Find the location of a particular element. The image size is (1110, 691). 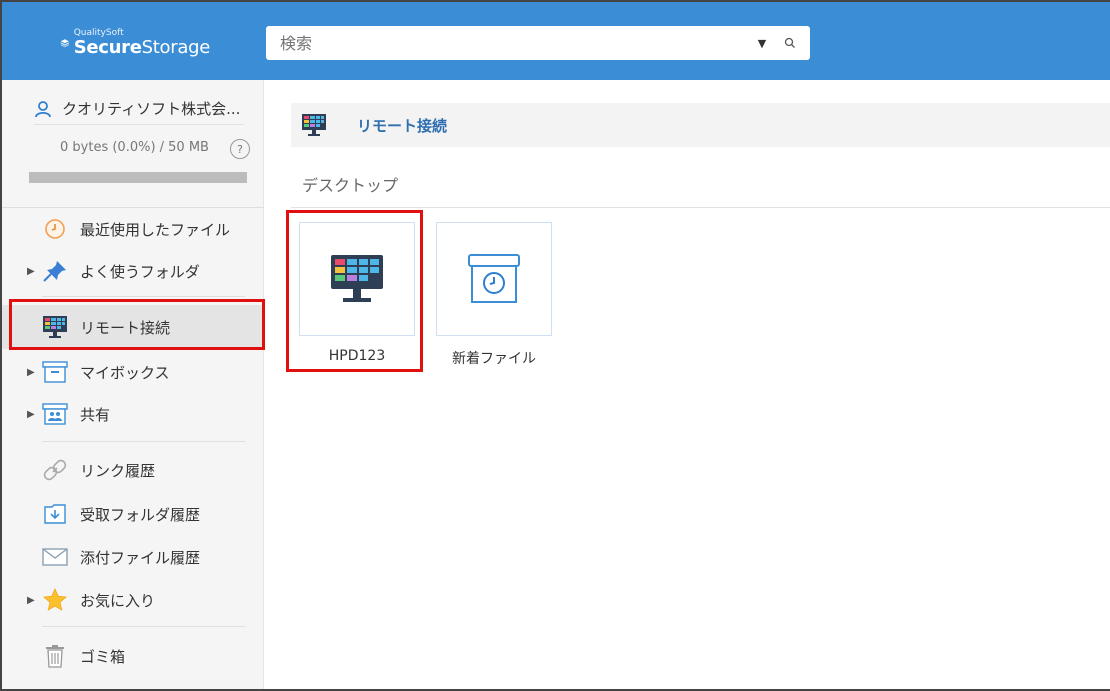

sidebar-item-remote-connection: リモート接続 is located at coordinates (133, 327).